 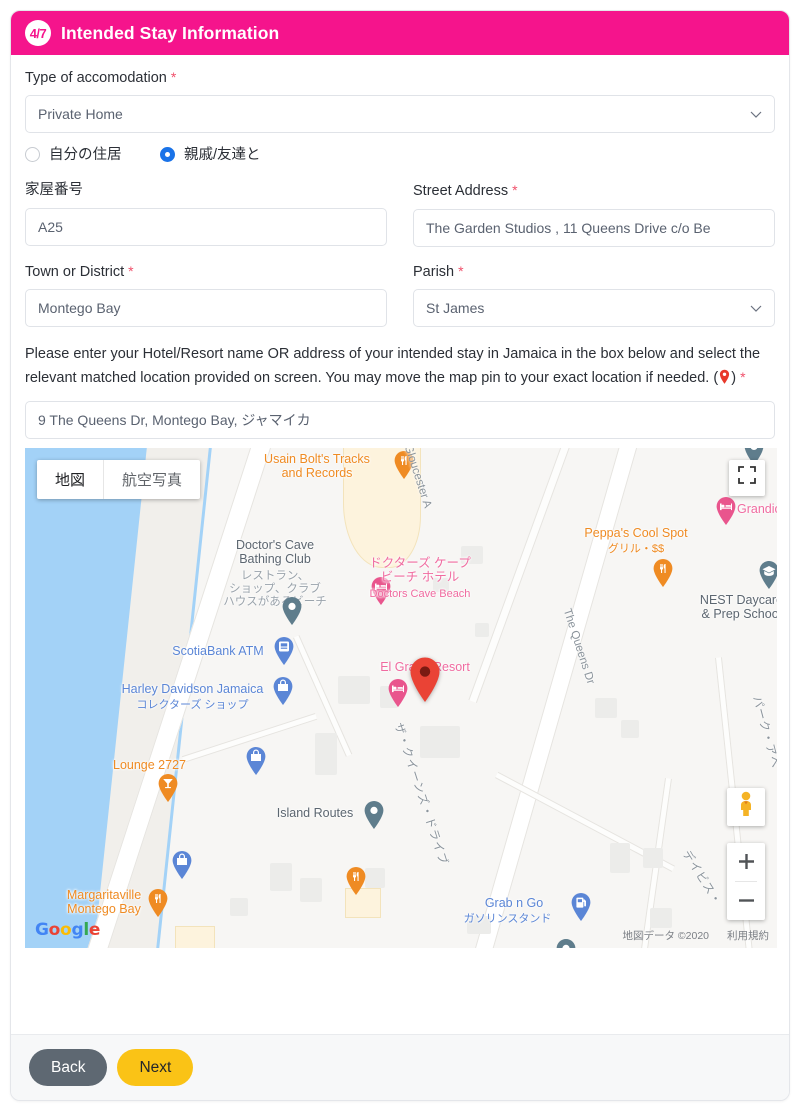 I want to click on parish-group: Parish * St James, so click(x=594, y=295).